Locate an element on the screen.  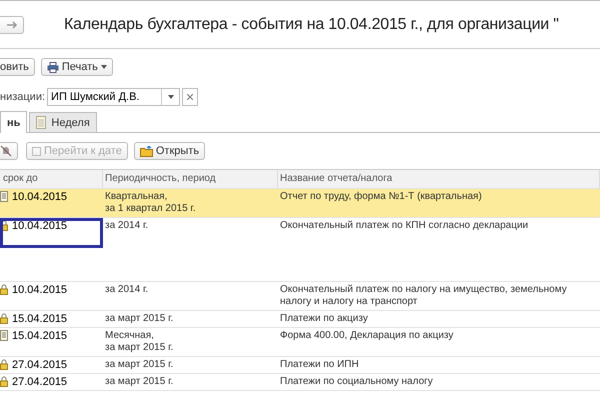
organization-field: ИП Шумский Д.В. is located at coordinates (113, 97).